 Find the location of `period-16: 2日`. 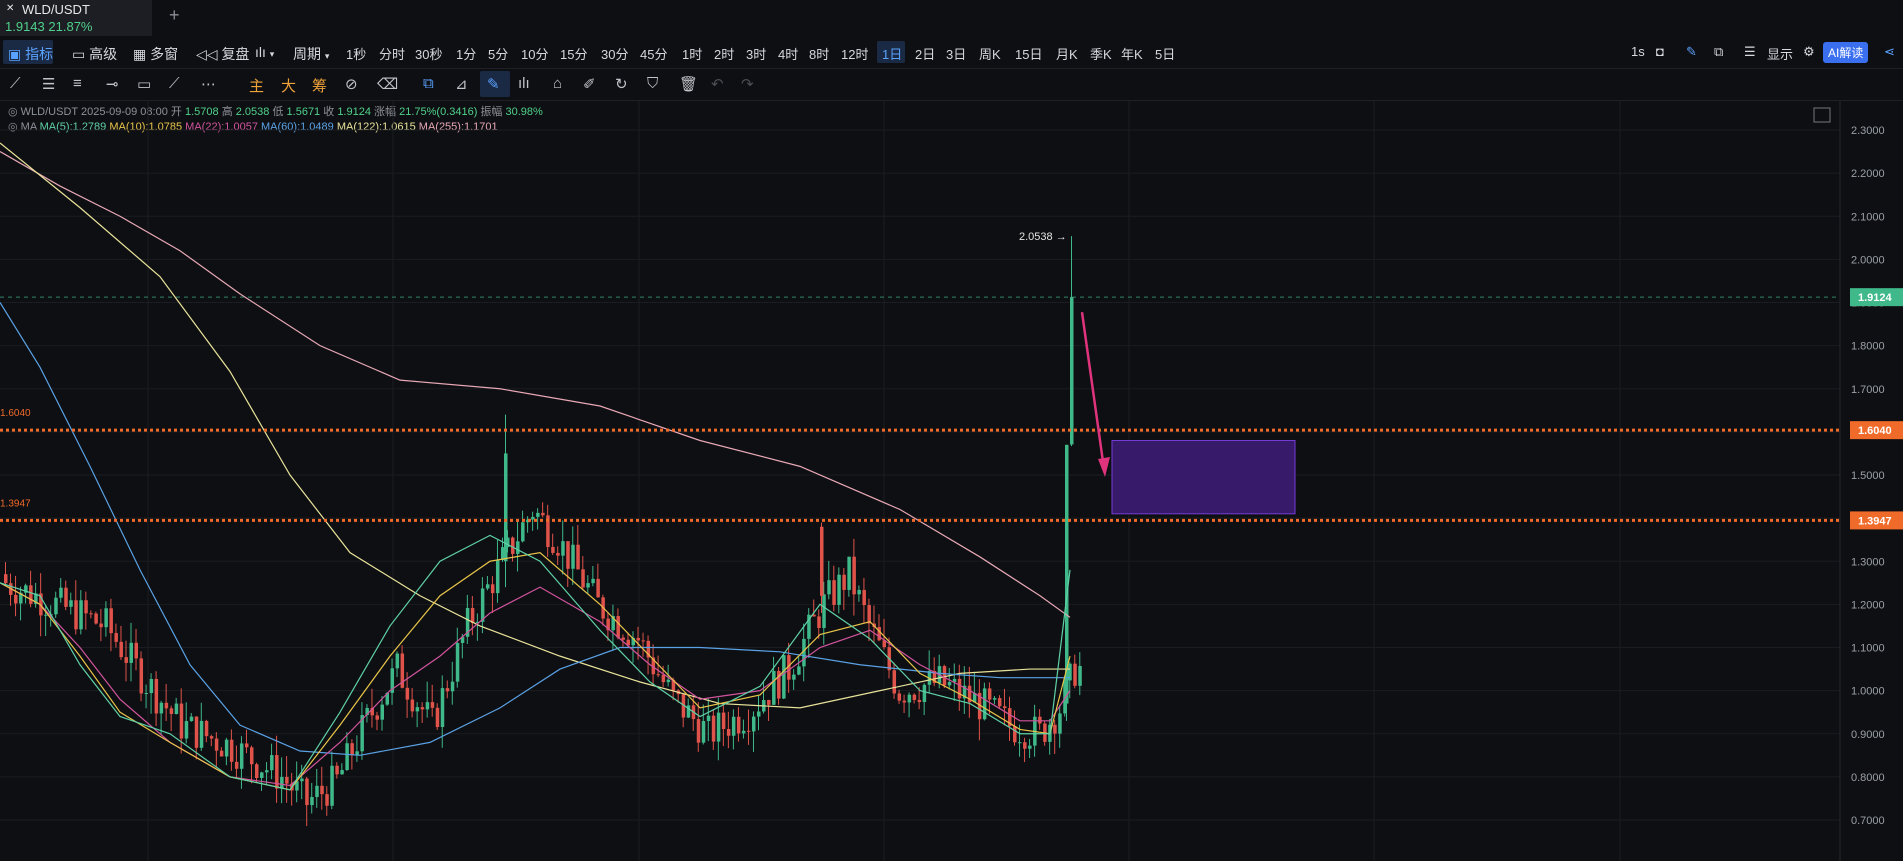

period-16: 2日 is located at coordinates (925, 53).